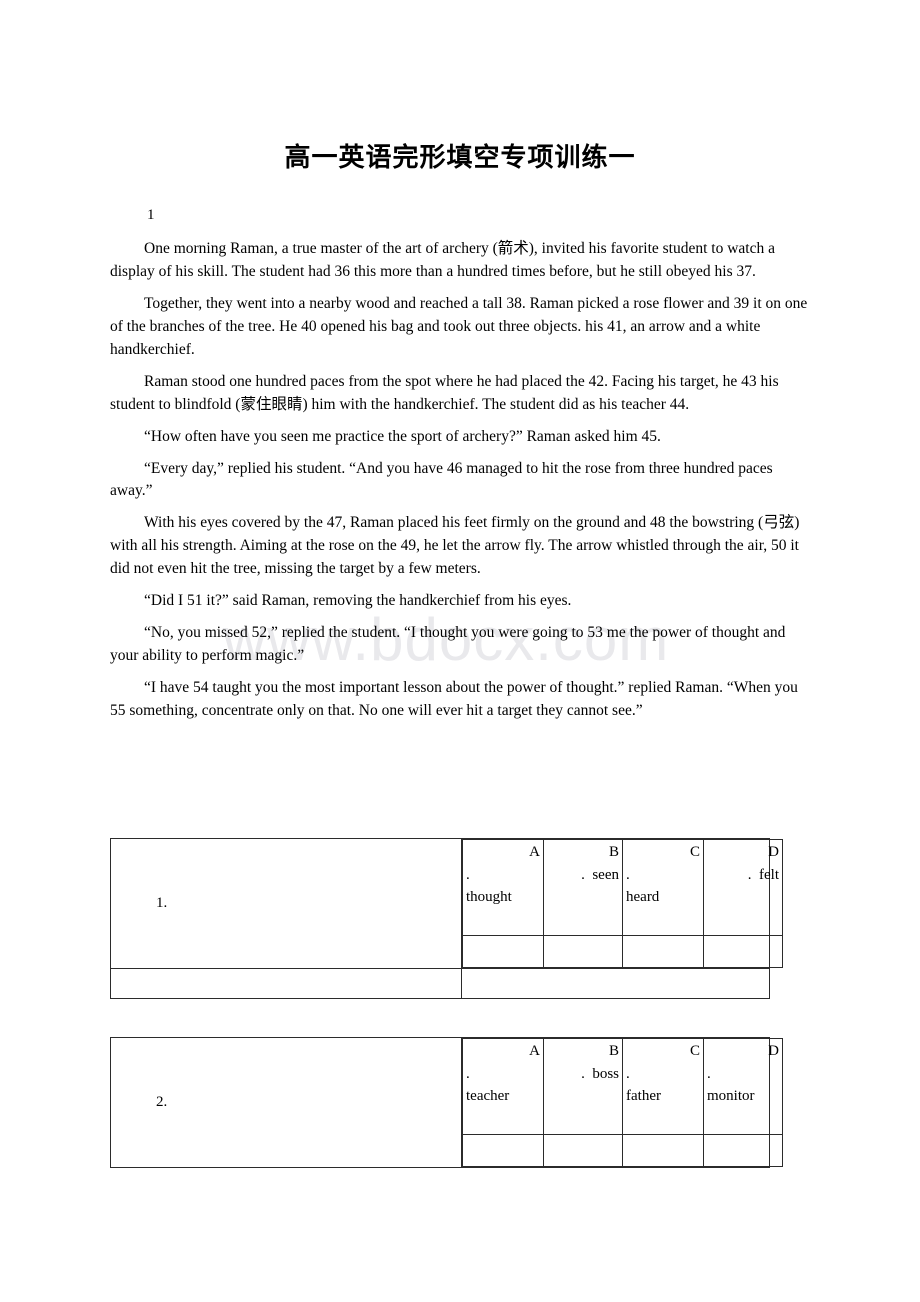  I want to click on footer-cell-left, so click(286, 983).